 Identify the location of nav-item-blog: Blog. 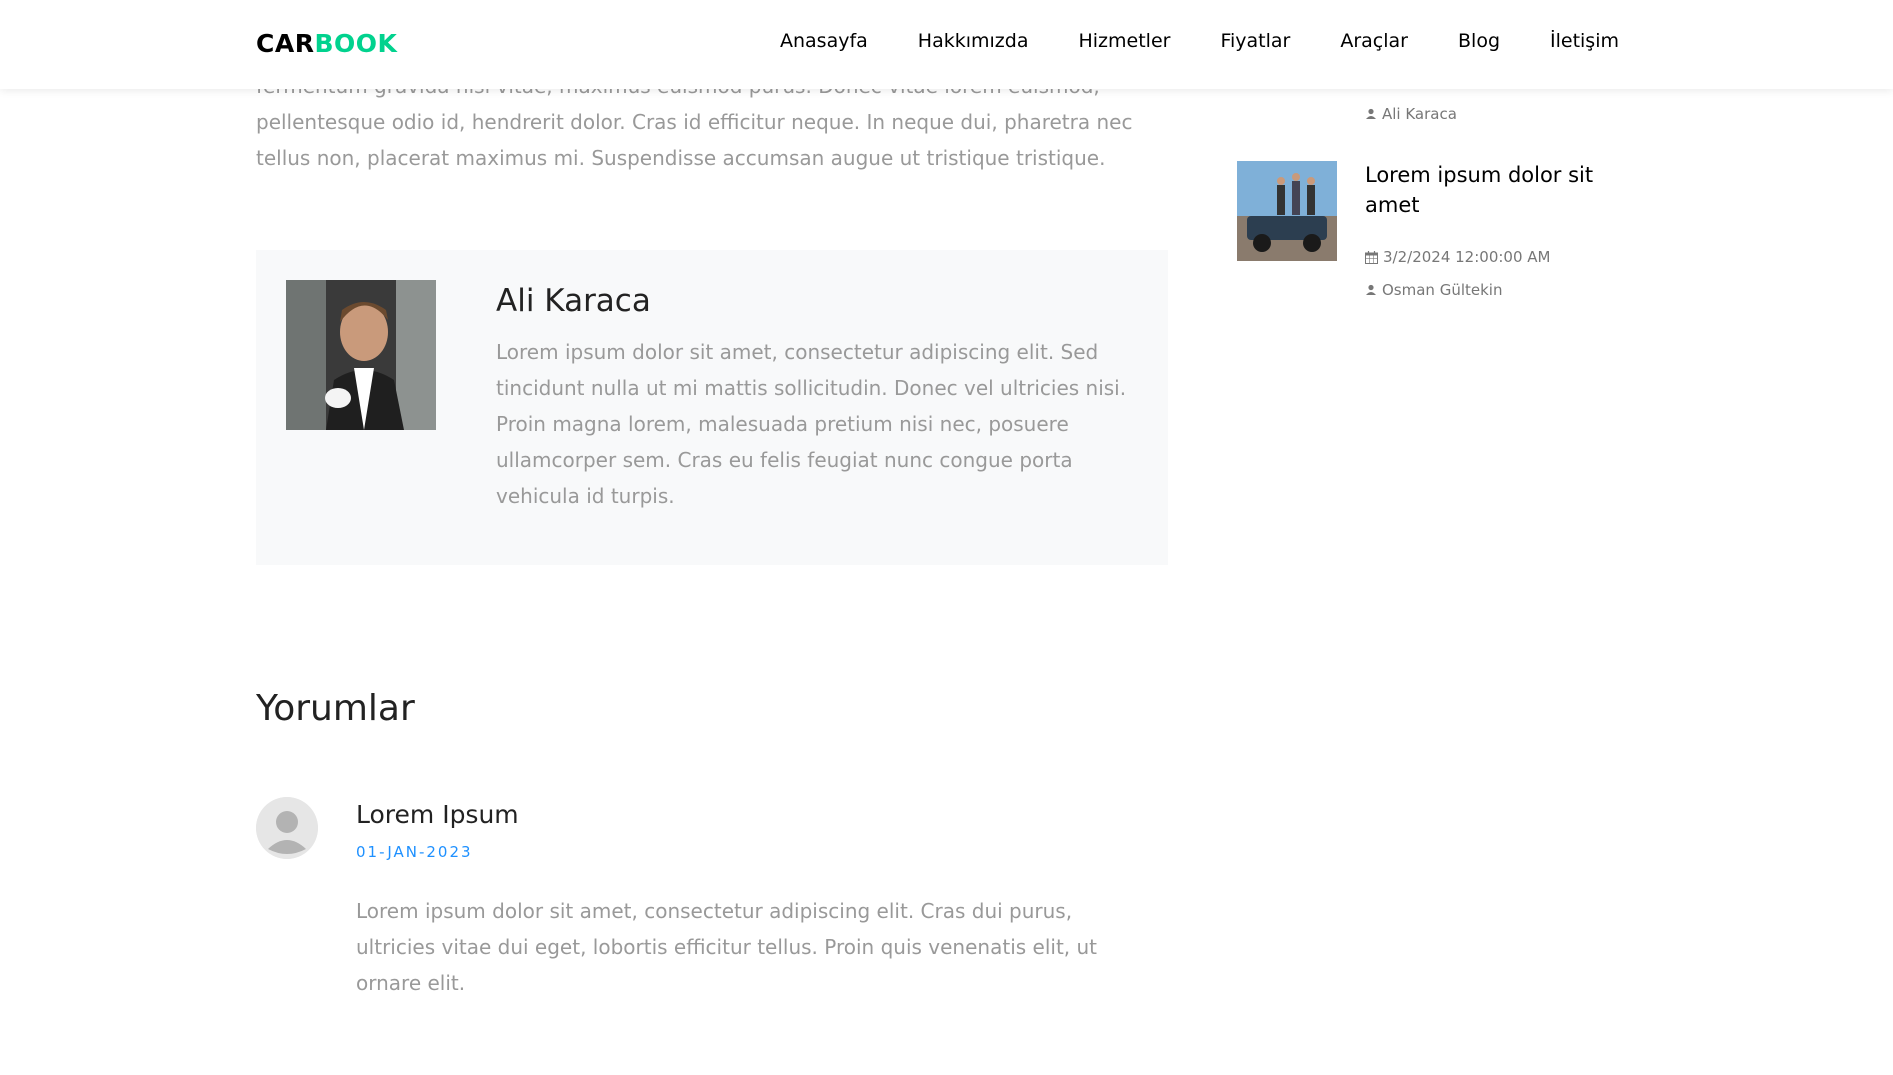
(1479, 41).